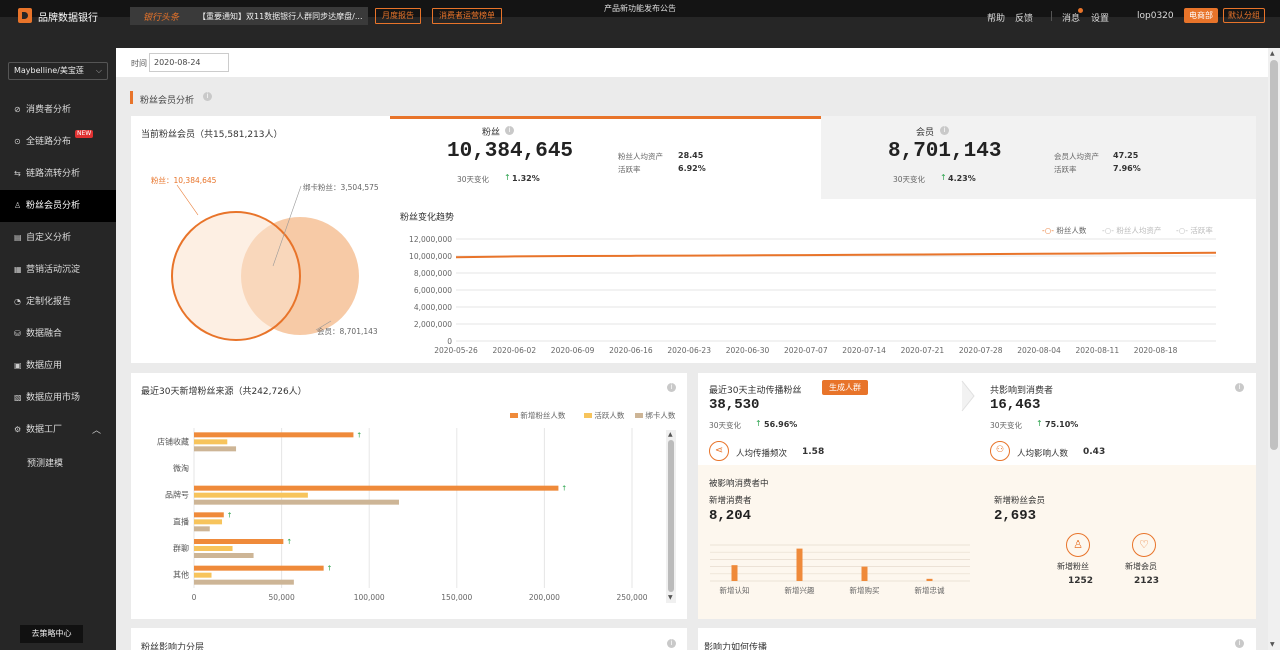 The width and height of the screenshot is (1280, 650). What do you see at coordinates (467, 16) in the screenshot?
I see `consumer-ranking-button: 消费者运营榜单` at bounding box center [467, 16].